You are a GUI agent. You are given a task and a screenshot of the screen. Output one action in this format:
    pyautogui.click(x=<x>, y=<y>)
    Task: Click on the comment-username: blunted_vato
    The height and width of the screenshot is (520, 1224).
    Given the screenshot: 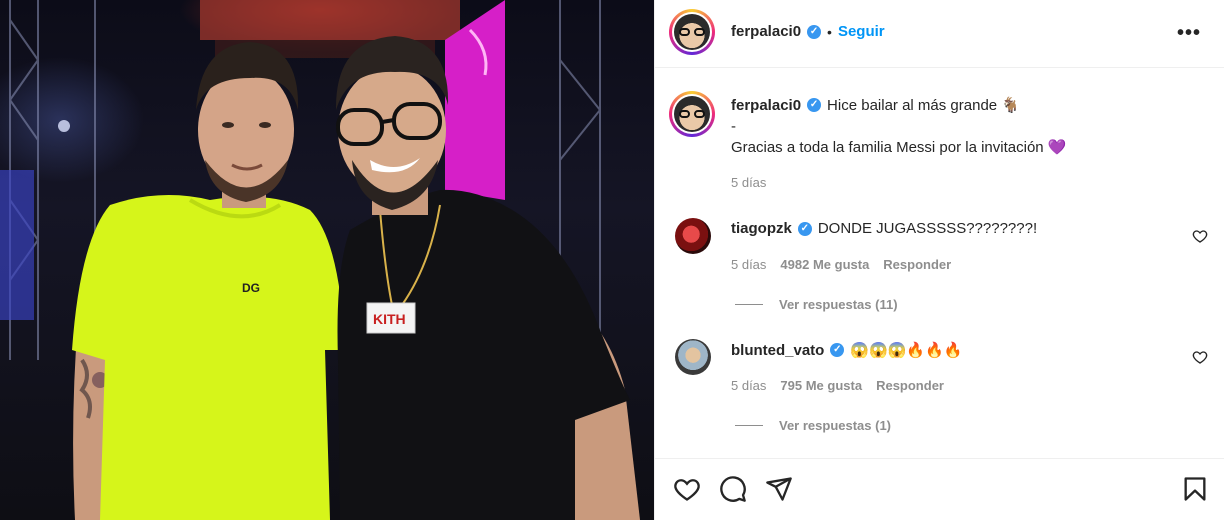 What is the action you would take?
    pyautogui.click(x=777, y=350)
    